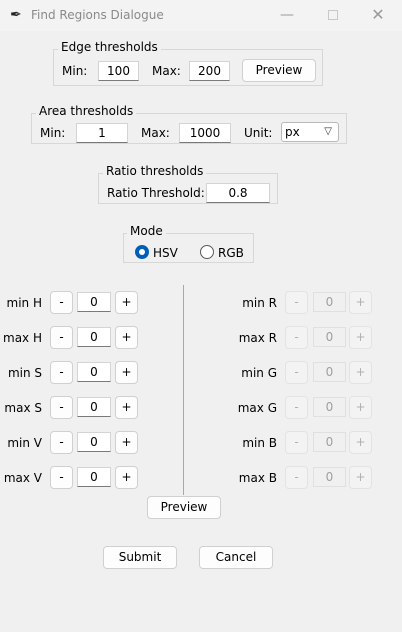 The height and width of the screenshot is (632, 402). What do you see at coordinates (94, 302) in the screenshot?
I see `min-h-field: 0` at bounding box center [94, 302].